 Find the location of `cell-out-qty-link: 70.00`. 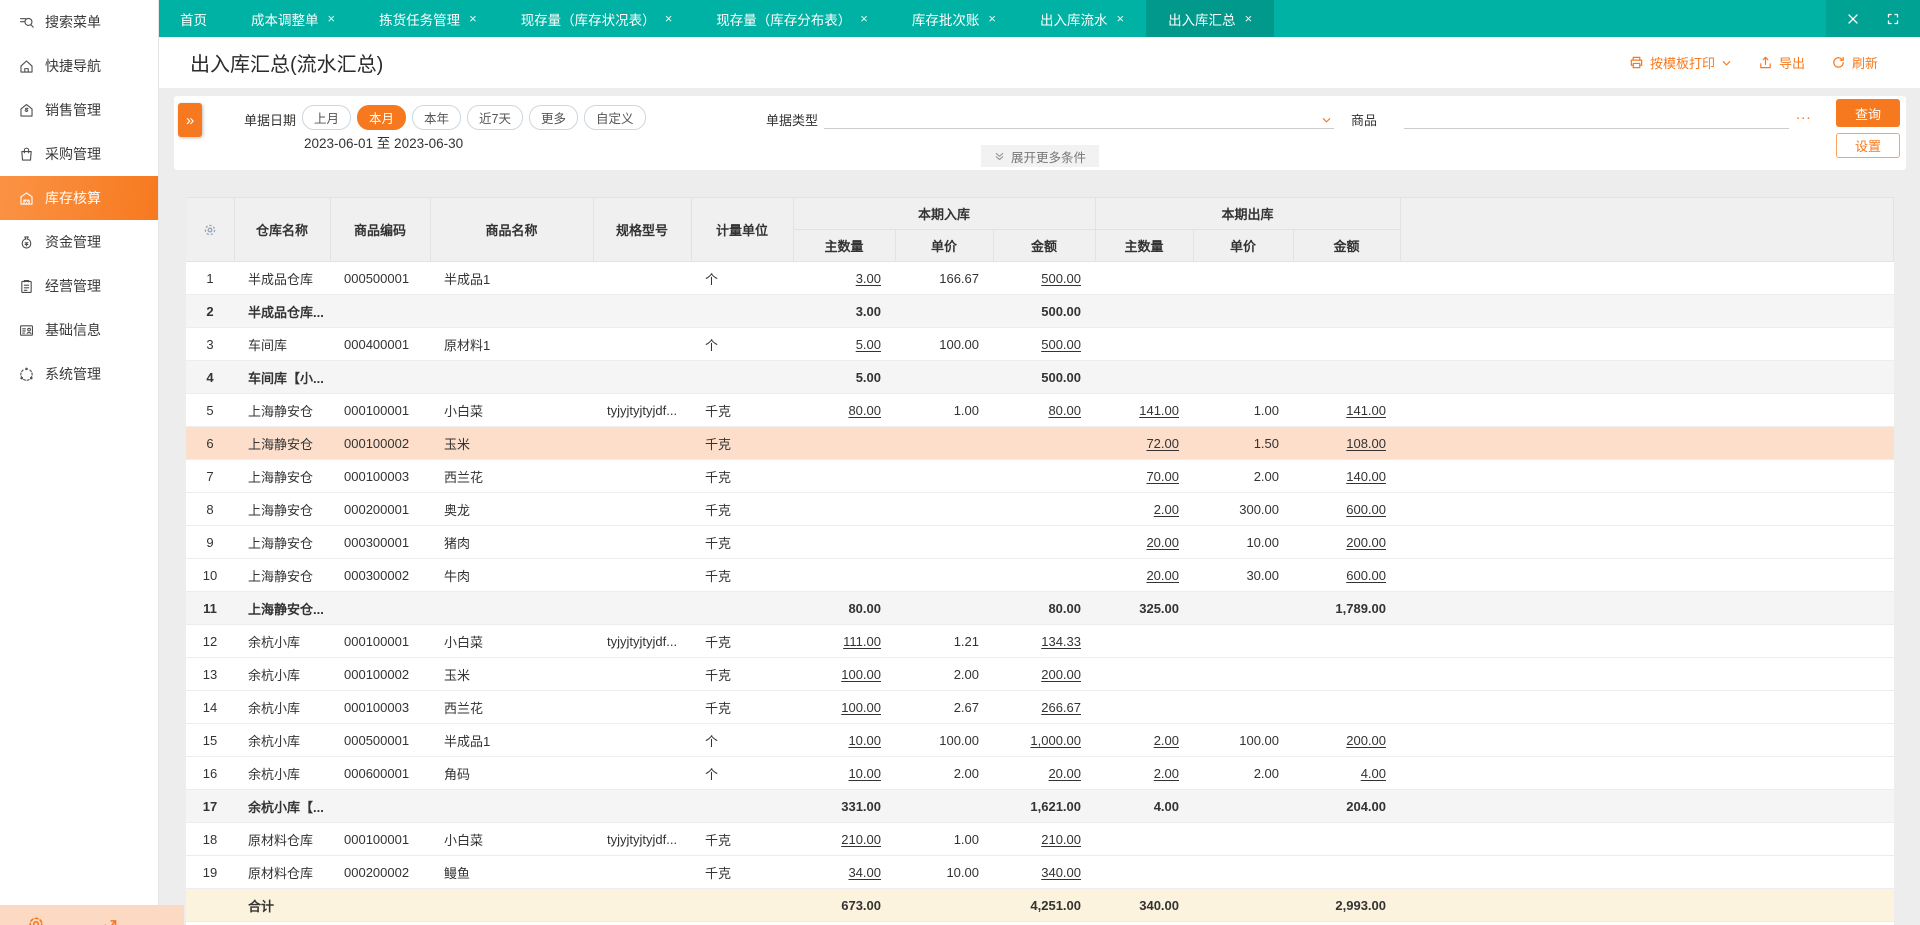

cell-out-qty-link: 70.00 is located at coordinates (1162, 476).